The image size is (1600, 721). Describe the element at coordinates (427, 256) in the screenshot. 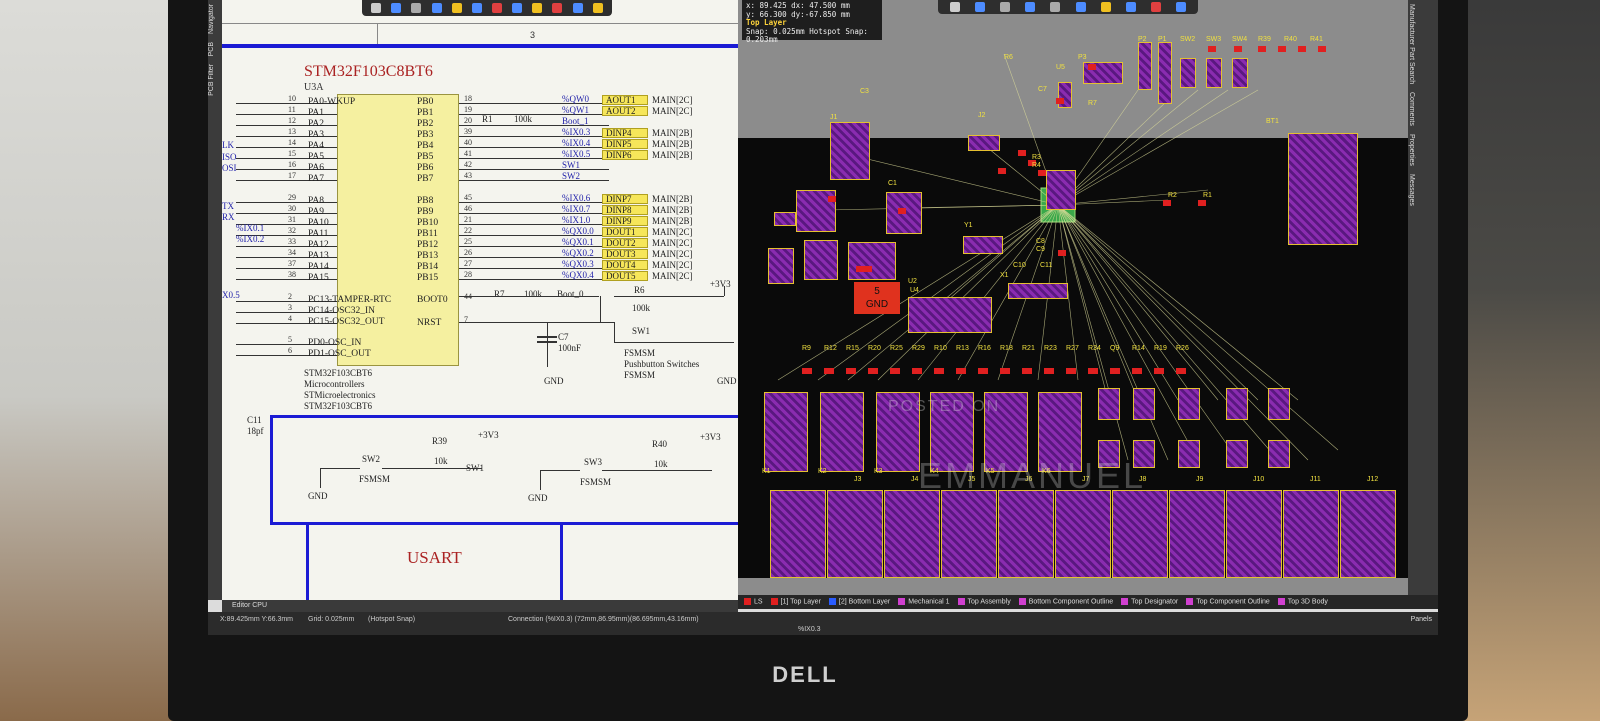

I see `pin-name: PB13` at that location.